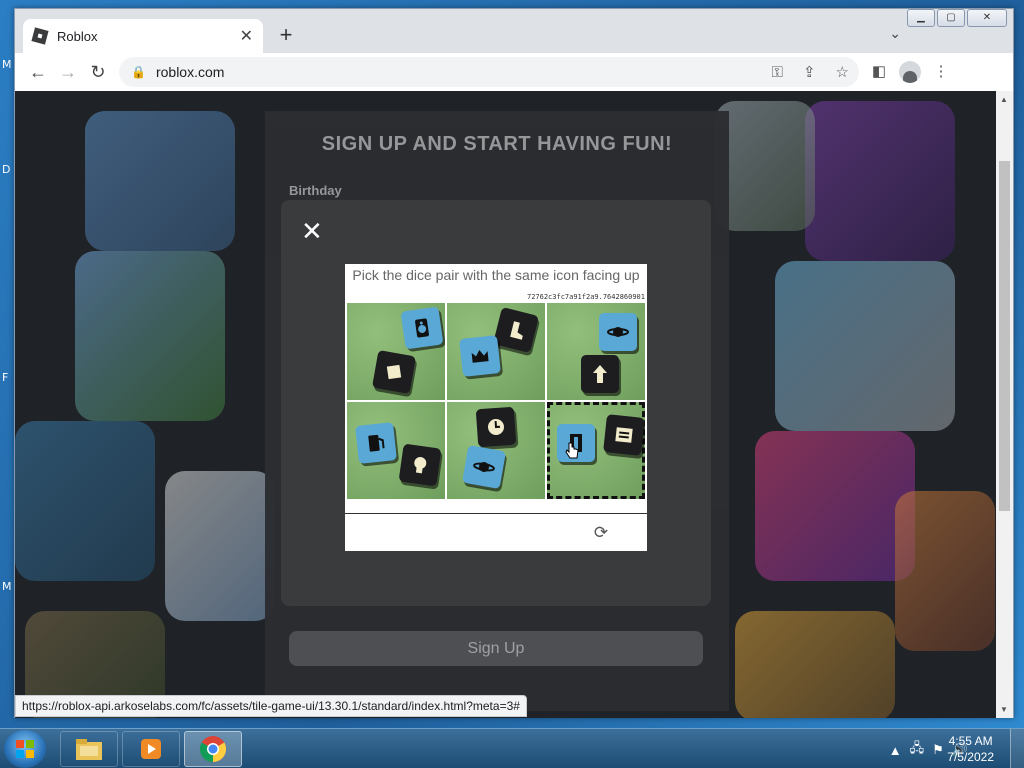  Describe the element at coordinates (246, 36) in the screenshot. I see `tab-close-icon: ✕` at that location.